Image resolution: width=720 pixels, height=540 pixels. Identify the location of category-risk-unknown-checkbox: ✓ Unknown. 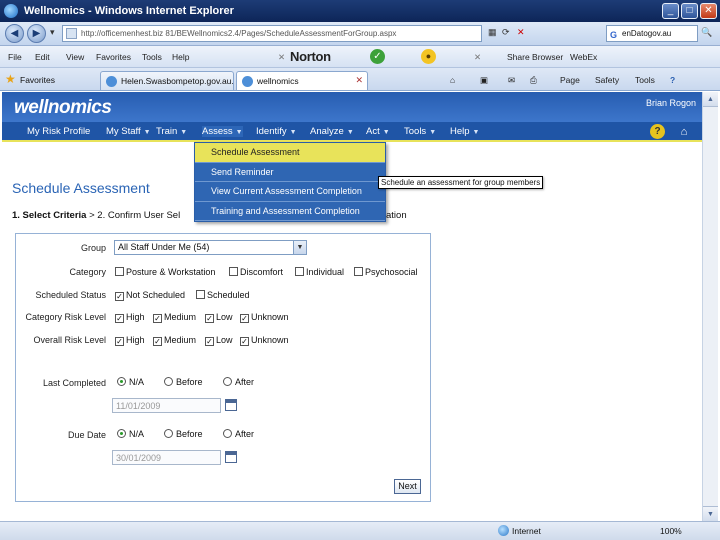
(264, 317).